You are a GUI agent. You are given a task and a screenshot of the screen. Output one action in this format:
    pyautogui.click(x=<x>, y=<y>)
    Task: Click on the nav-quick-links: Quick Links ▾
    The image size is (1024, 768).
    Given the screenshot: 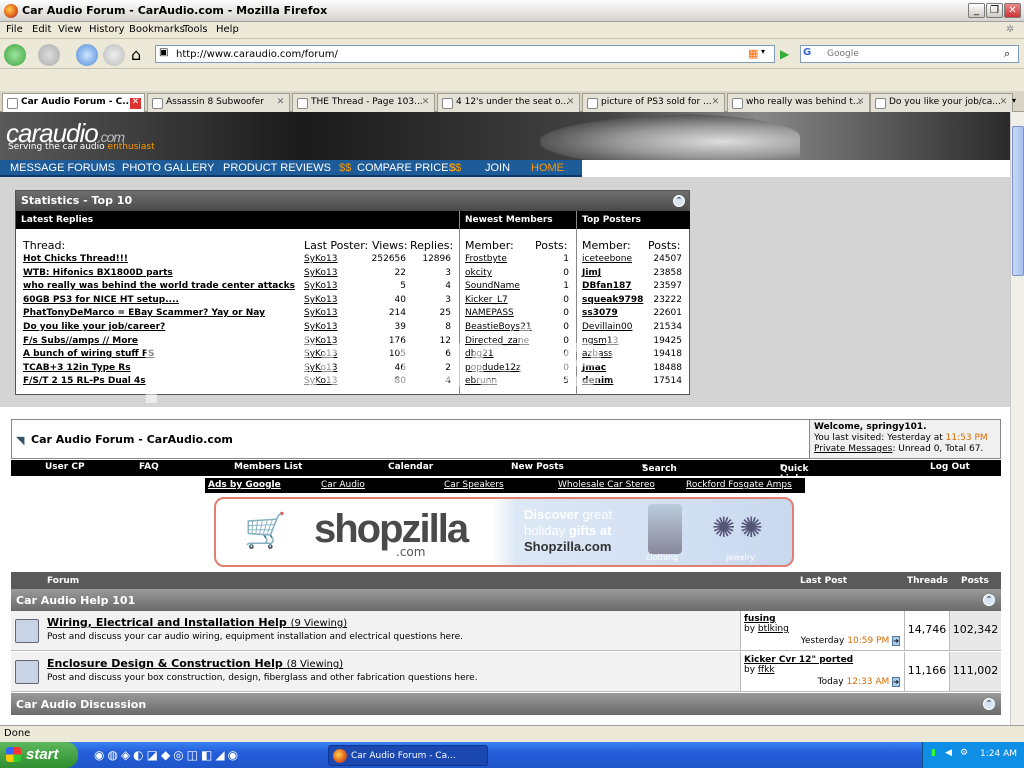 What is the action you would take?
    pyautogui.click(x=794, y=473)
    